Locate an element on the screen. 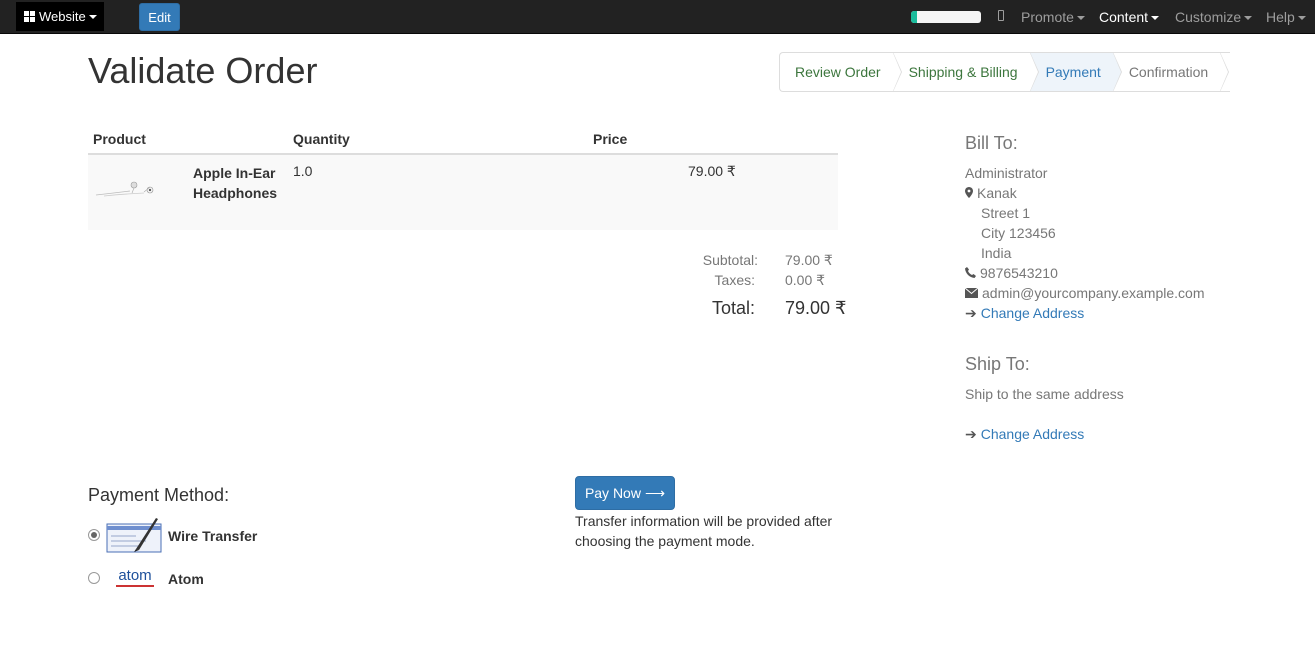 The height and width of the screenshot is (653, 1315). bill-to-city-line: Kanak is located at coordinates (991, 193).